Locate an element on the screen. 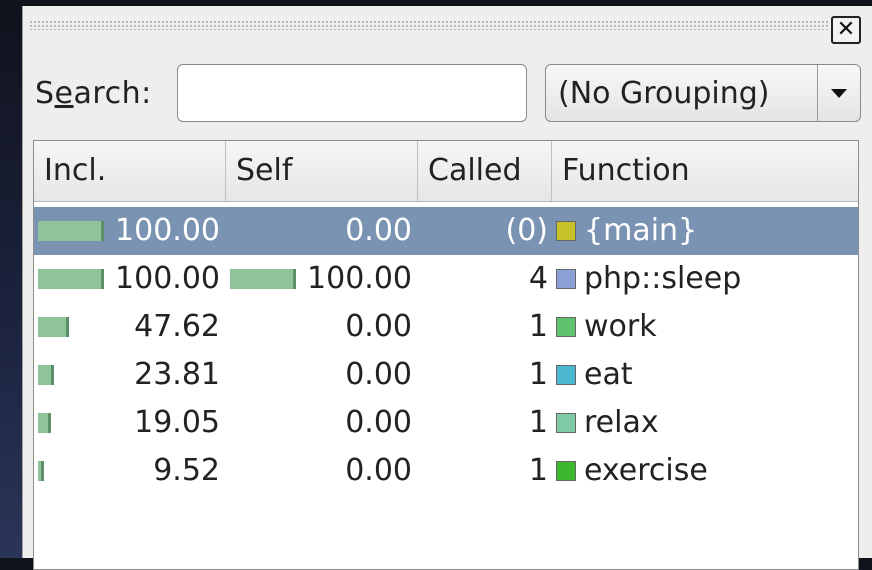 Image resolution: width=872 pixels, height=570 pixels. grouping-dropdown: (No Grouping) is located at coordinates (703, 93).